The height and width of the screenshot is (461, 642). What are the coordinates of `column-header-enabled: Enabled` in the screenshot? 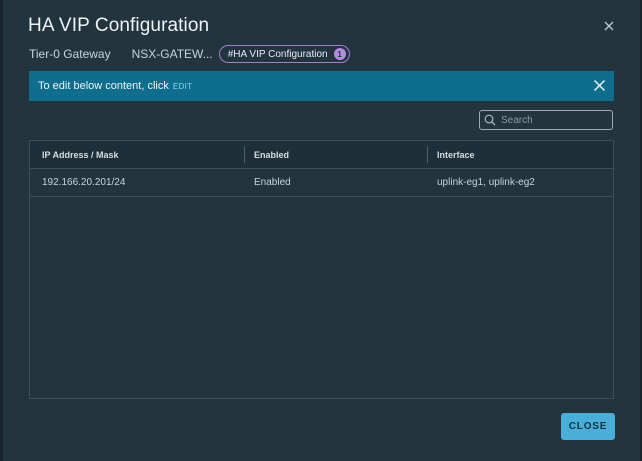 It's located at (271, 154).